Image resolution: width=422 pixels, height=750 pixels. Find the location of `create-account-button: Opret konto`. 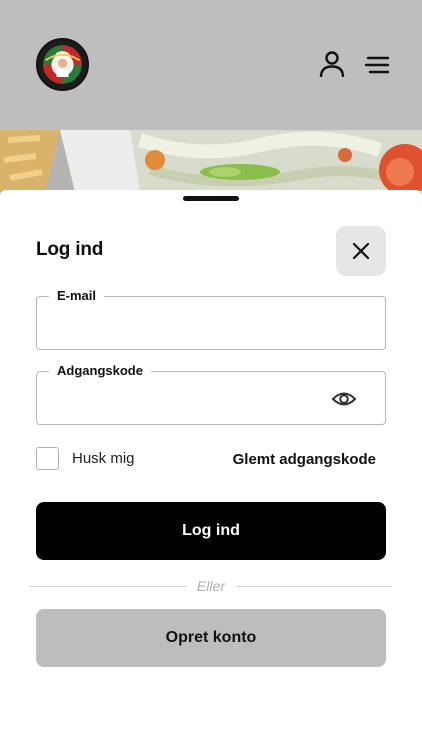

create-account-button: Opret konto is located at coordinates (211, 638).